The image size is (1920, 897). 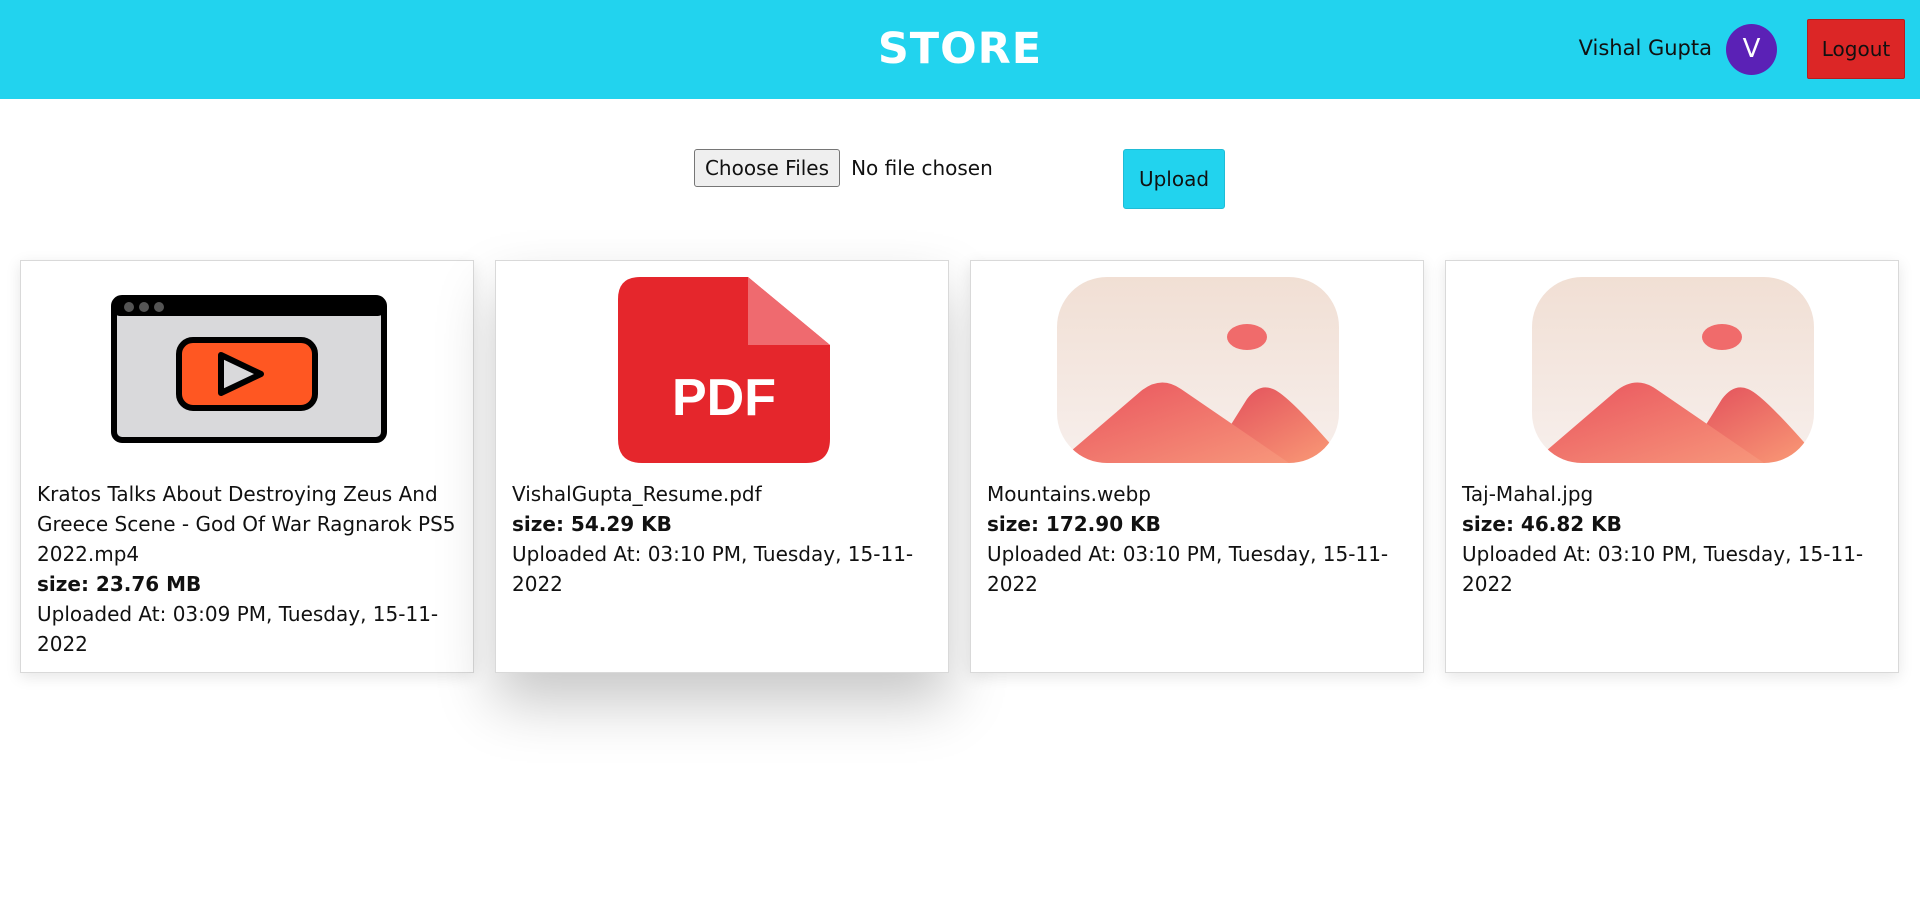 What do you see at coordinates (843, 168) in the screenshot?
I see `file-input: Choose Files No file chosen` at bounding box center [843, 168].